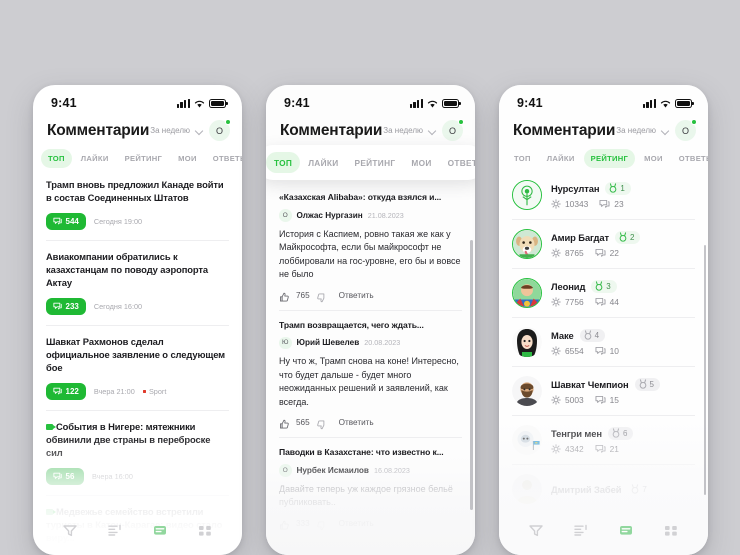 This screenshot has width=740, height=555. I want to click on comment-count-badge: 544, so click(66, 221).